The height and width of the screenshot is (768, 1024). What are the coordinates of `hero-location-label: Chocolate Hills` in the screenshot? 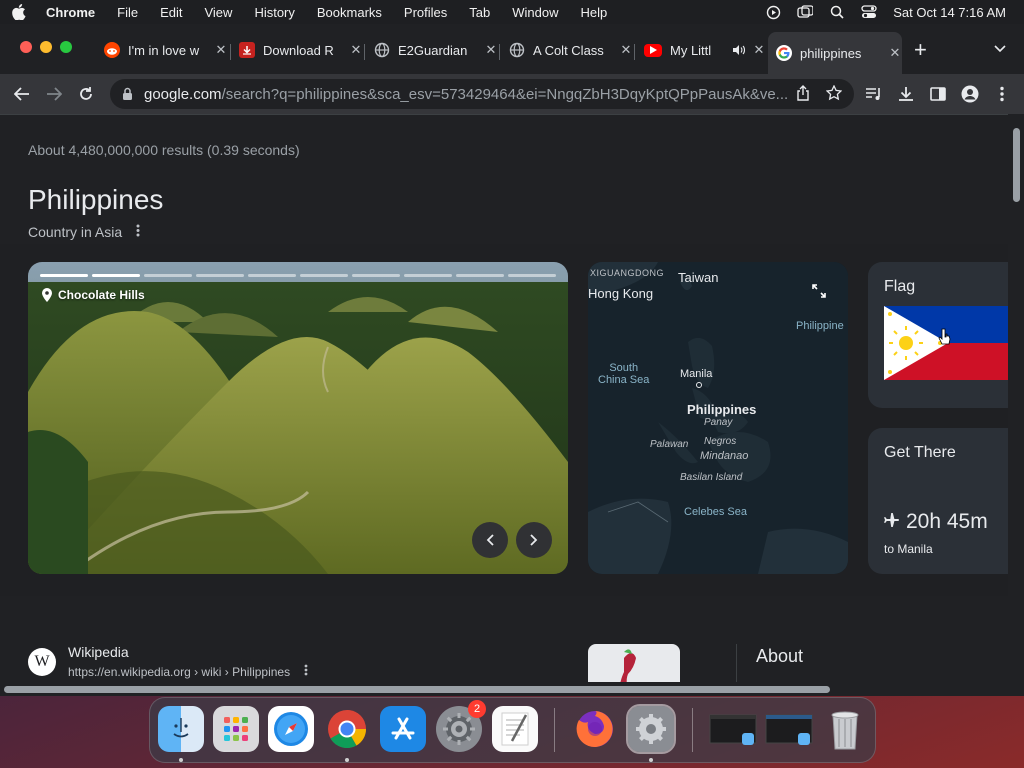 It's located at (93, 295).